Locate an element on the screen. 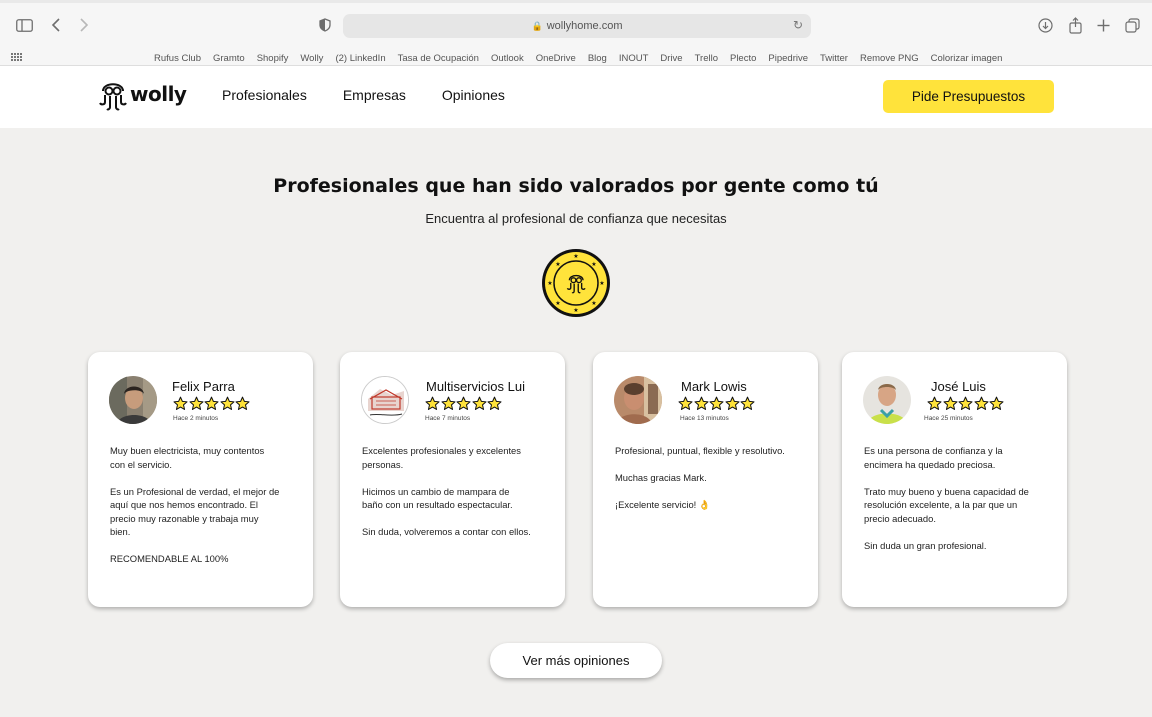 Image resolution: width=1152 pixels, height=717 pixels. bookmark-item: Twitter is located at coordinates (834, 58).